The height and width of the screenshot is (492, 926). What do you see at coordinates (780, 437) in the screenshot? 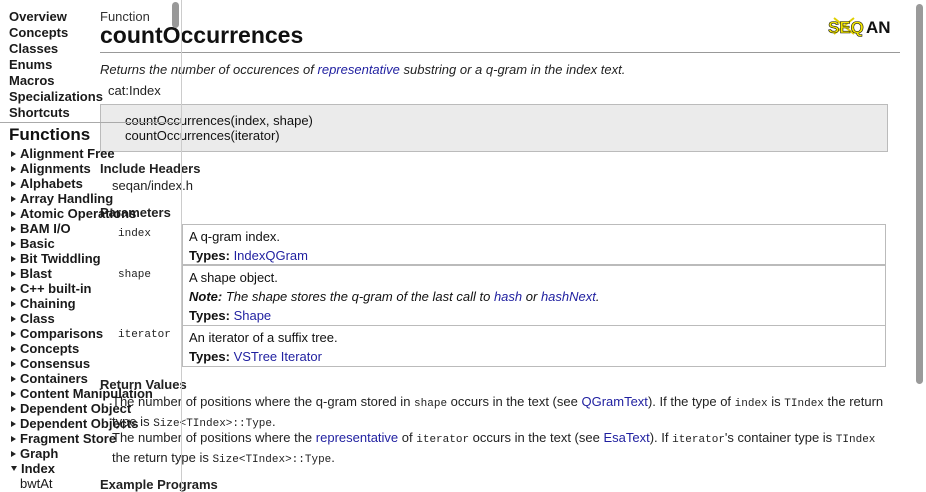
I see `return-text: 's container type is` at bounding box center [780, 437].